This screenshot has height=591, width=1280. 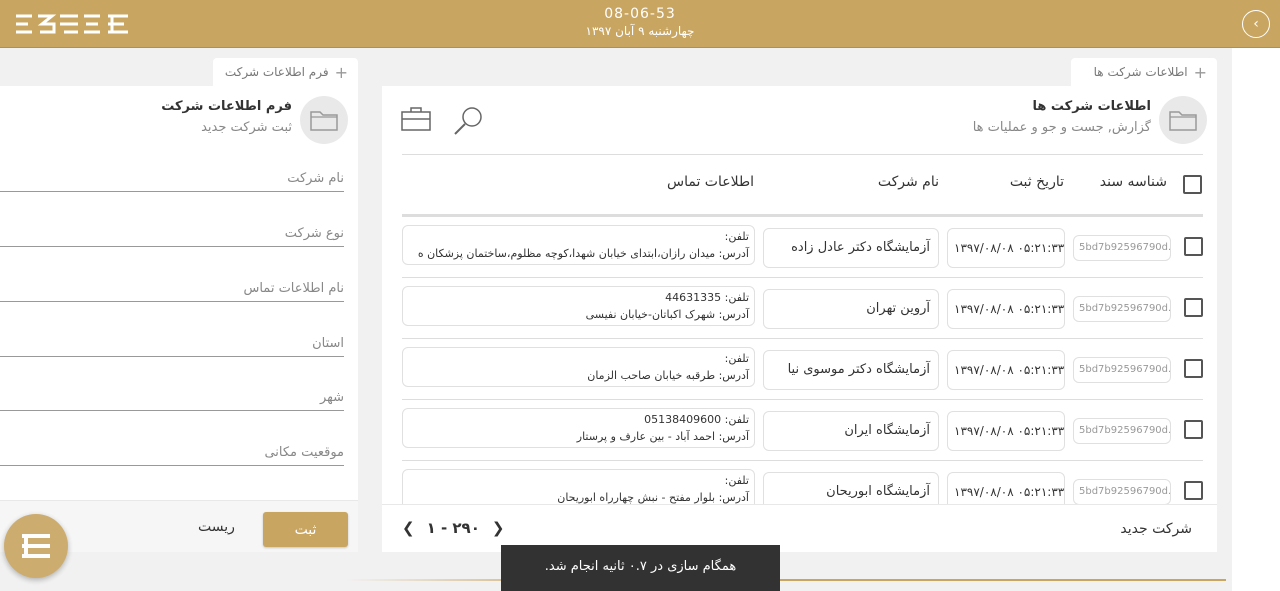 I want to click on col-header-doc-id: شناسه سند, so click(x=1133, y=182).